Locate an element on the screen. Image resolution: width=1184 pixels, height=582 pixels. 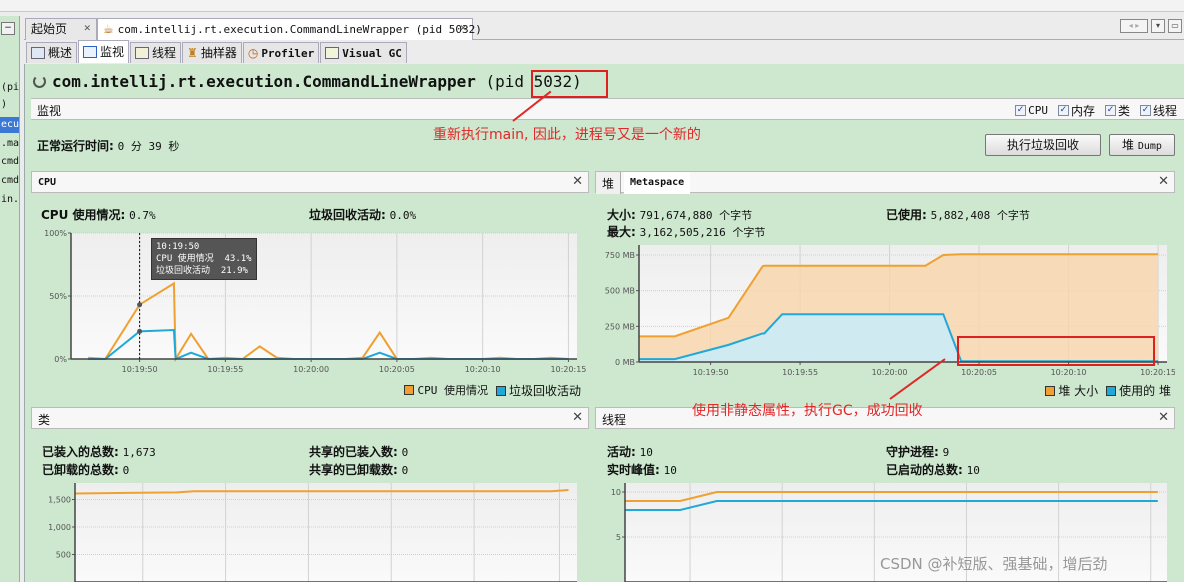
tab-sampler: ♜ 抽样器 is located at coordinates (212, 52).